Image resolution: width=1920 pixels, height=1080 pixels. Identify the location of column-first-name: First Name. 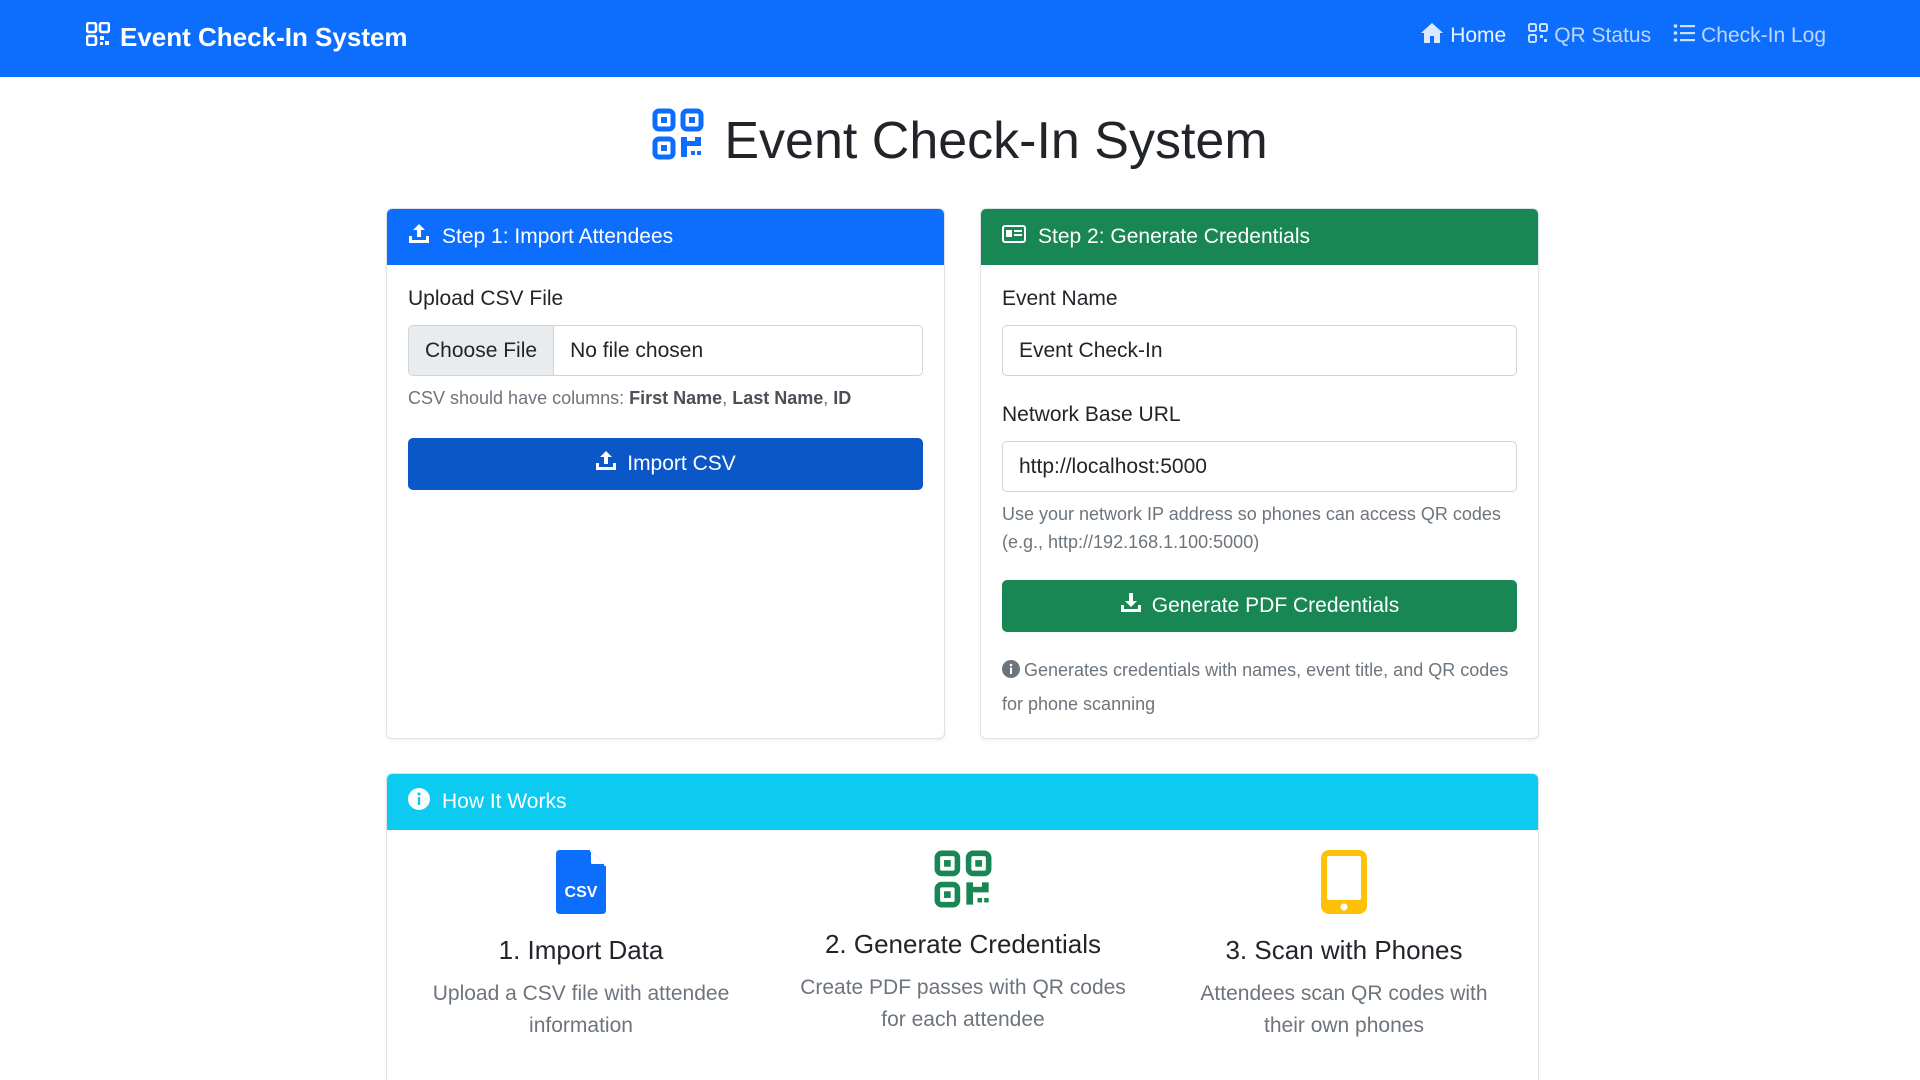
(676, 398).